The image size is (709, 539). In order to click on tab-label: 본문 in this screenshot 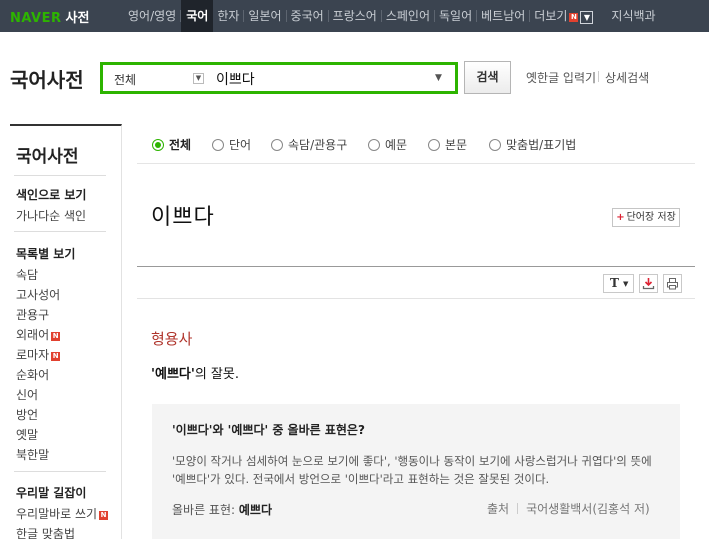, I will do `click(456, 145)`.